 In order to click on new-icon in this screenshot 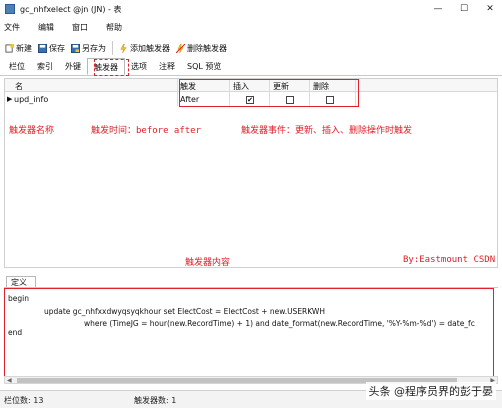, I will do `click(9, 48)`.